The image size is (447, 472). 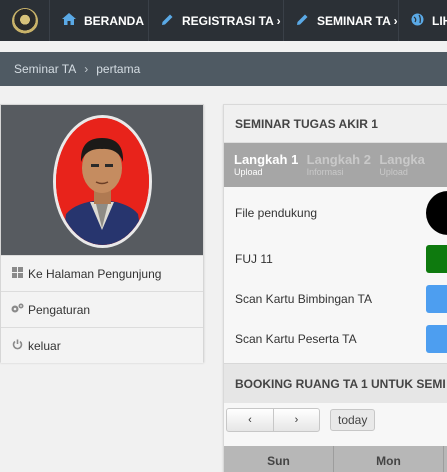 I want to click on step-langkah-3: Langka Upload, so click(x=413, y=165).